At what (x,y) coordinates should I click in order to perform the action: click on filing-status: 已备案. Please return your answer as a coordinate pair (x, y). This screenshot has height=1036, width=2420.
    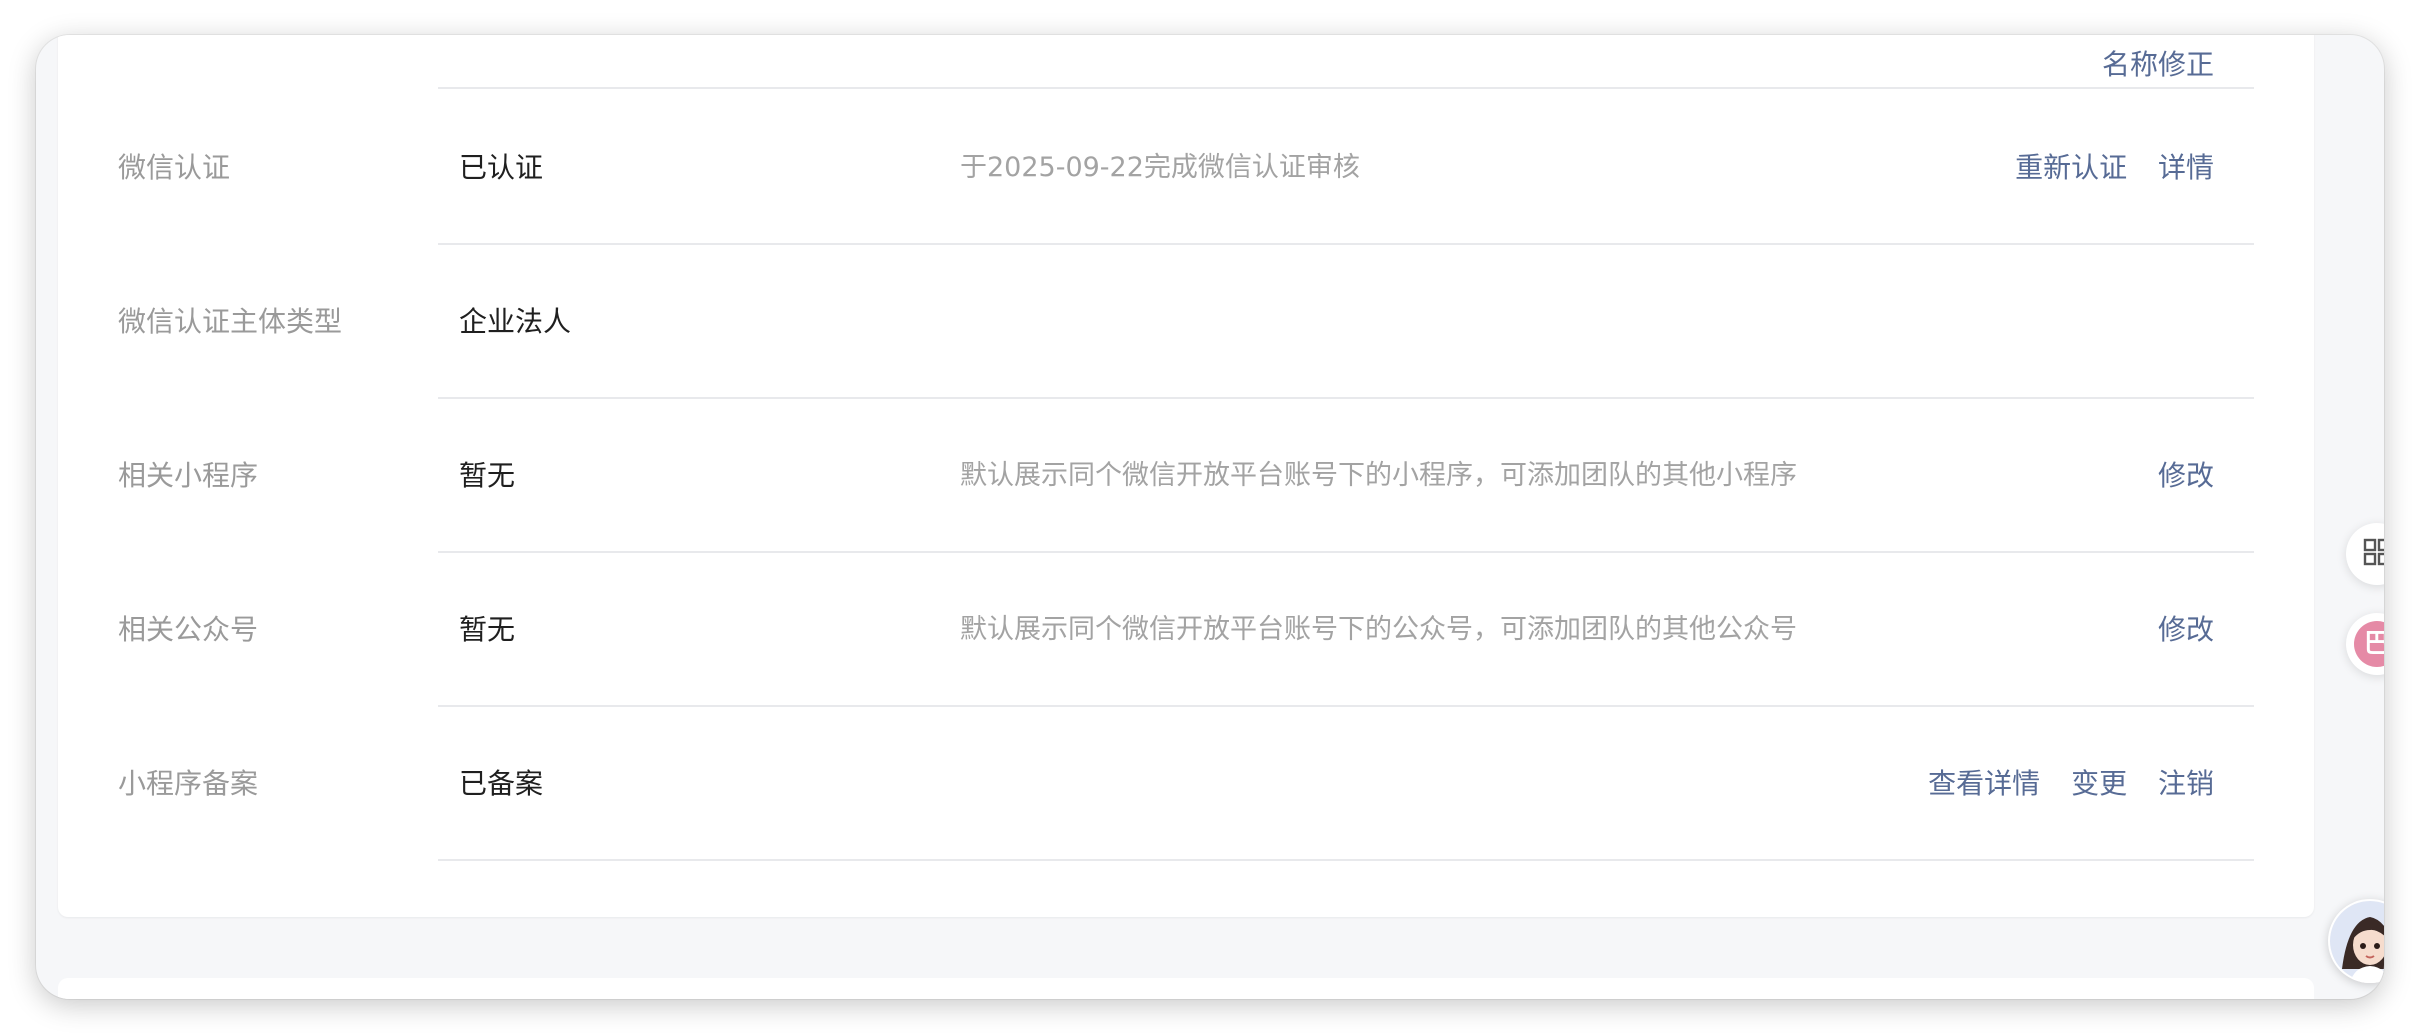
    Looking at the image, I should click on (501, 783).